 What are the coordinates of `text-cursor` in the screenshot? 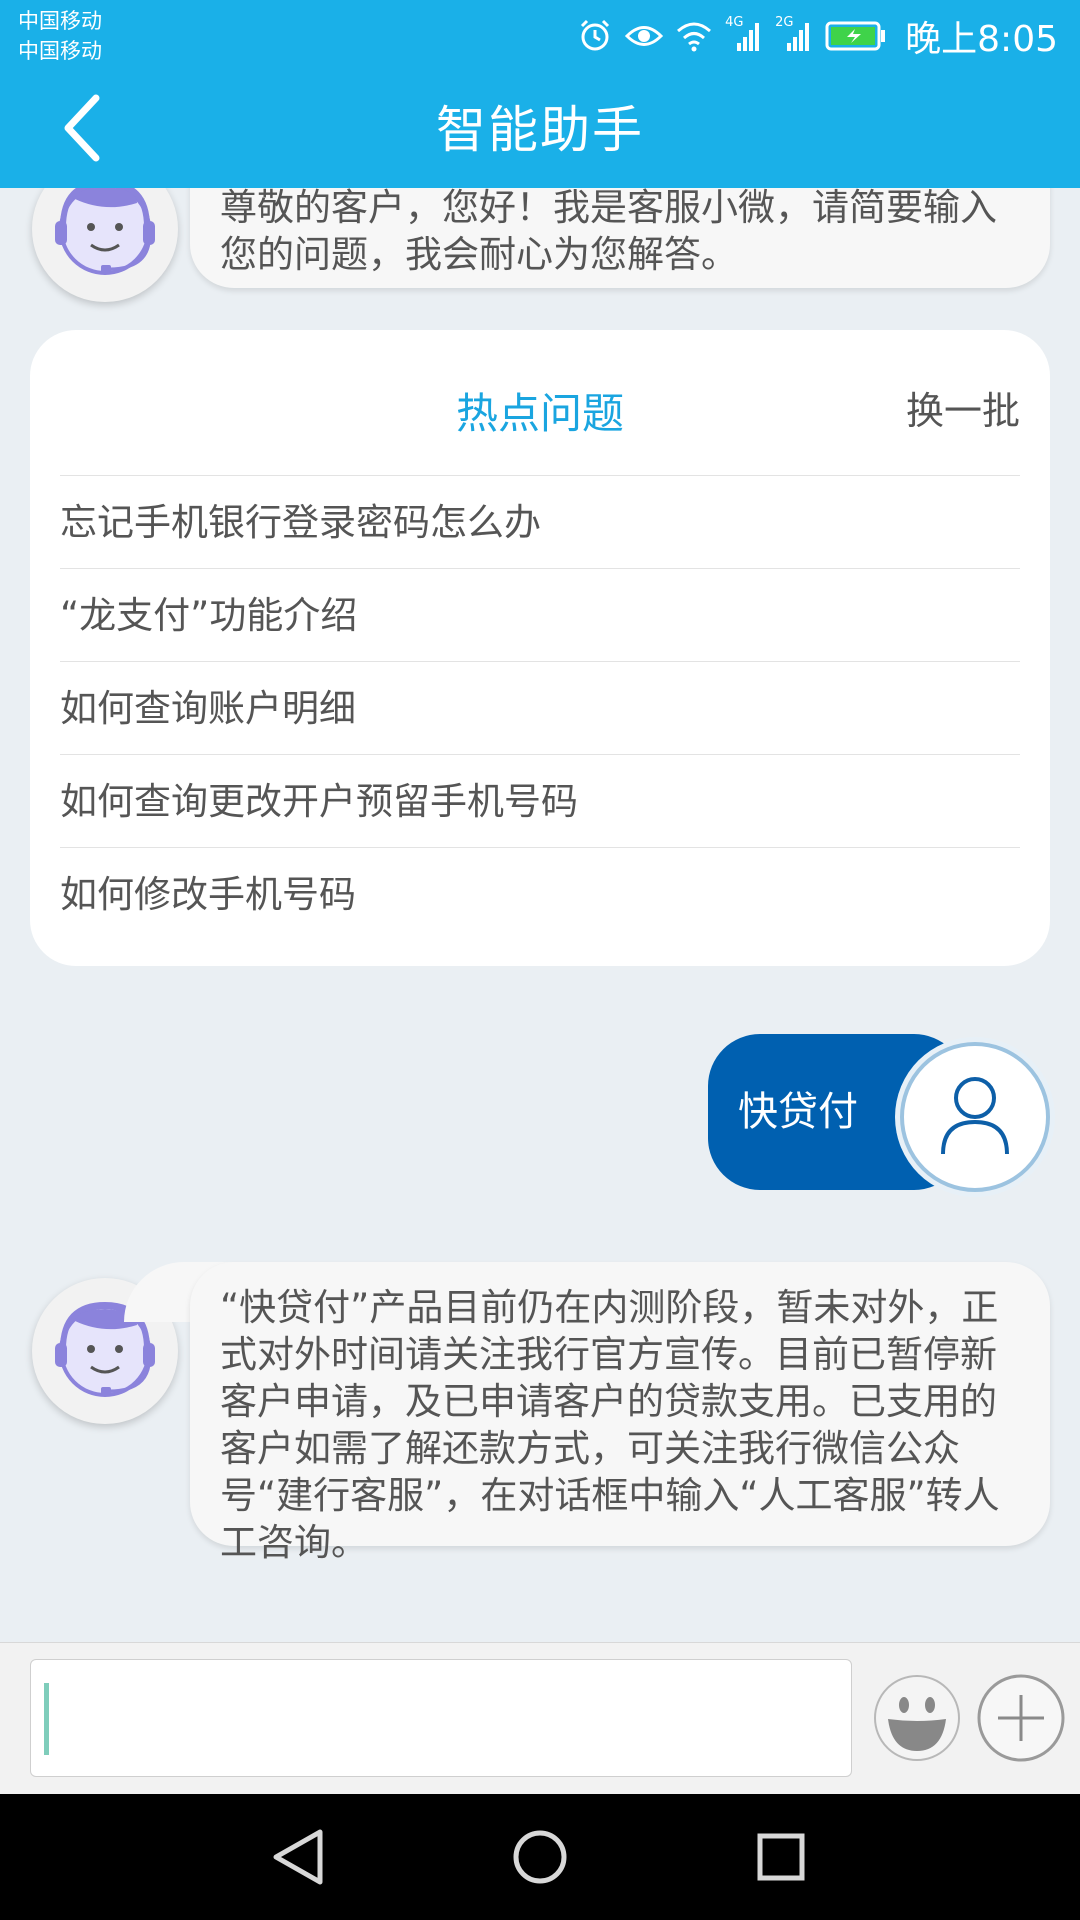 It's located at (46, 1719).